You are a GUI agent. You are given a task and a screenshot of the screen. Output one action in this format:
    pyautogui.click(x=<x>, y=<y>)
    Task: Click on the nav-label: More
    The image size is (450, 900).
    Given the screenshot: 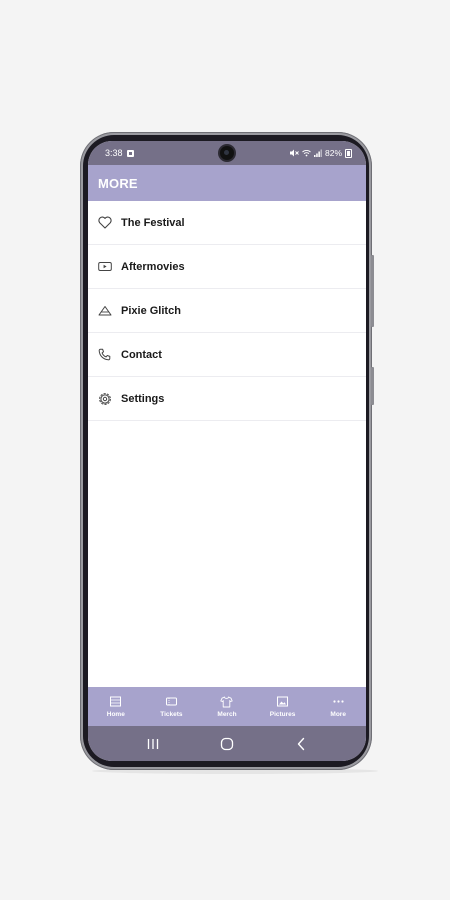 What is the action you would take?
    pyautogui.click(x=338, y=714)
    